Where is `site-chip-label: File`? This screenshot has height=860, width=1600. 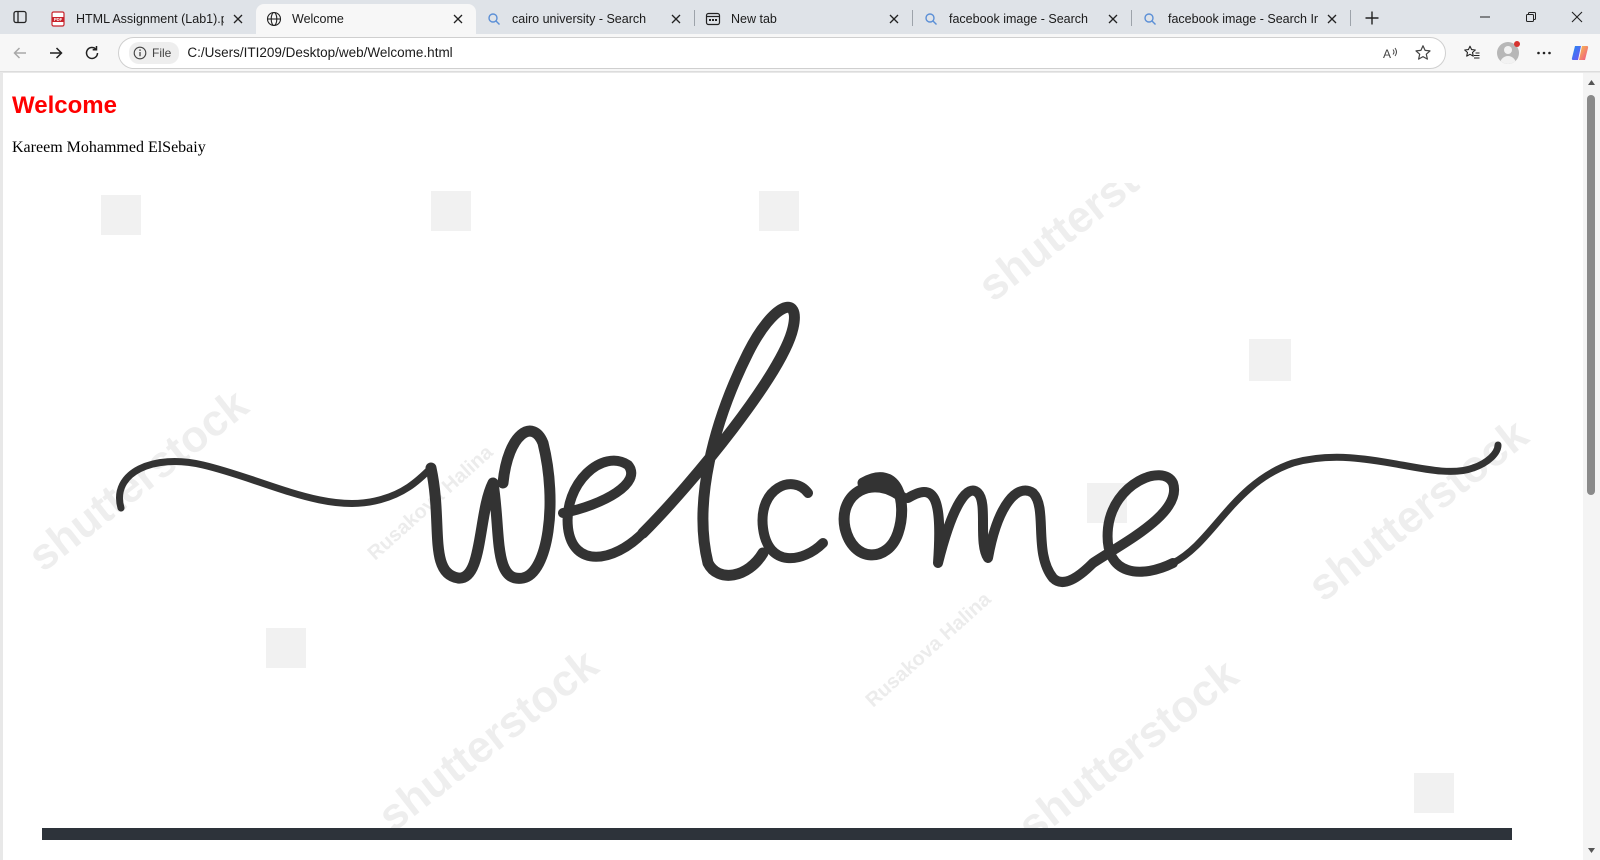
site-chip-label: File is located at coordinates (162, 52).